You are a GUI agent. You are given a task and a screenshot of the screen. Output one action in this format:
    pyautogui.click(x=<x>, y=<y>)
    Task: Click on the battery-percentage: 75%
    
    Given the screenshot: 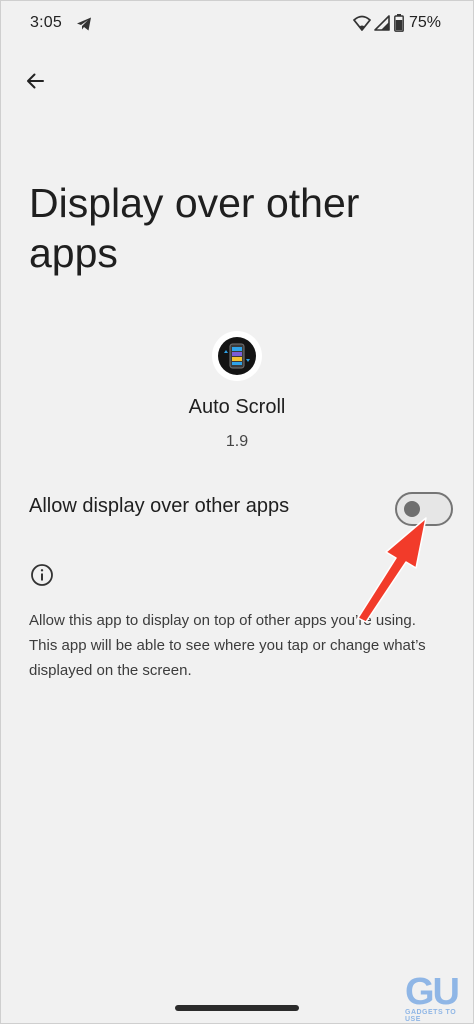 What is the action you would take?
    pyautogui.click(x=425, y=22)
    